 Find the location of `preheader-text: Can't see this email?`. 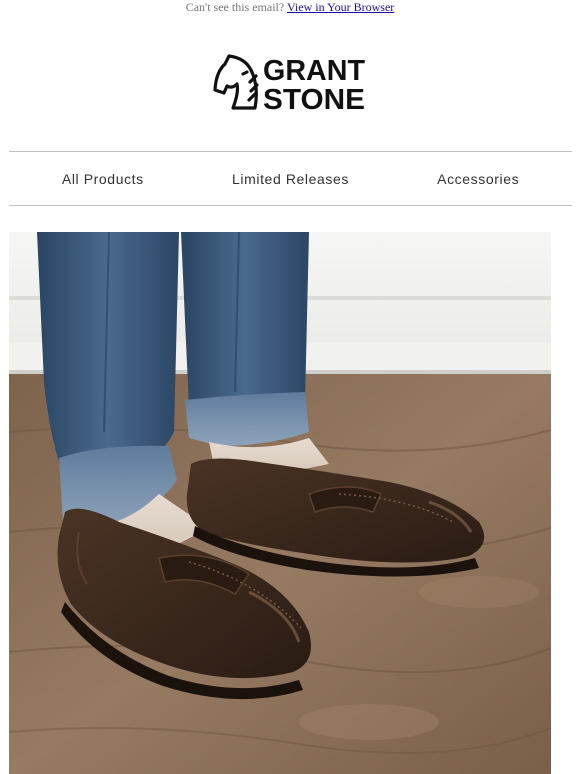

preheader-text: Can't see this email? is located at coordinates (235, 7).